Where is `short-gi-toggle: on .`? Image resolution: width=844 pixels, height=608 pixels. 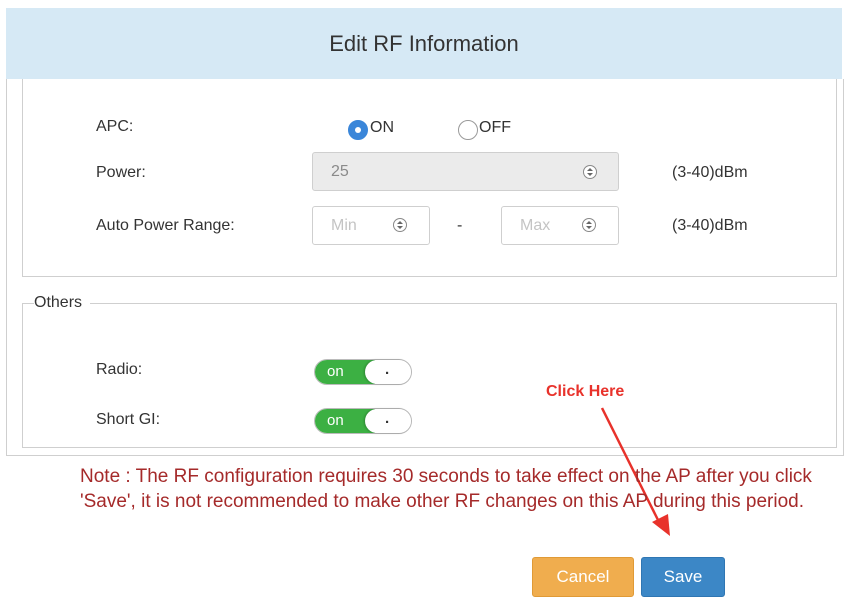 short-gi-toggle: on . is located at coordinates (363, 421).